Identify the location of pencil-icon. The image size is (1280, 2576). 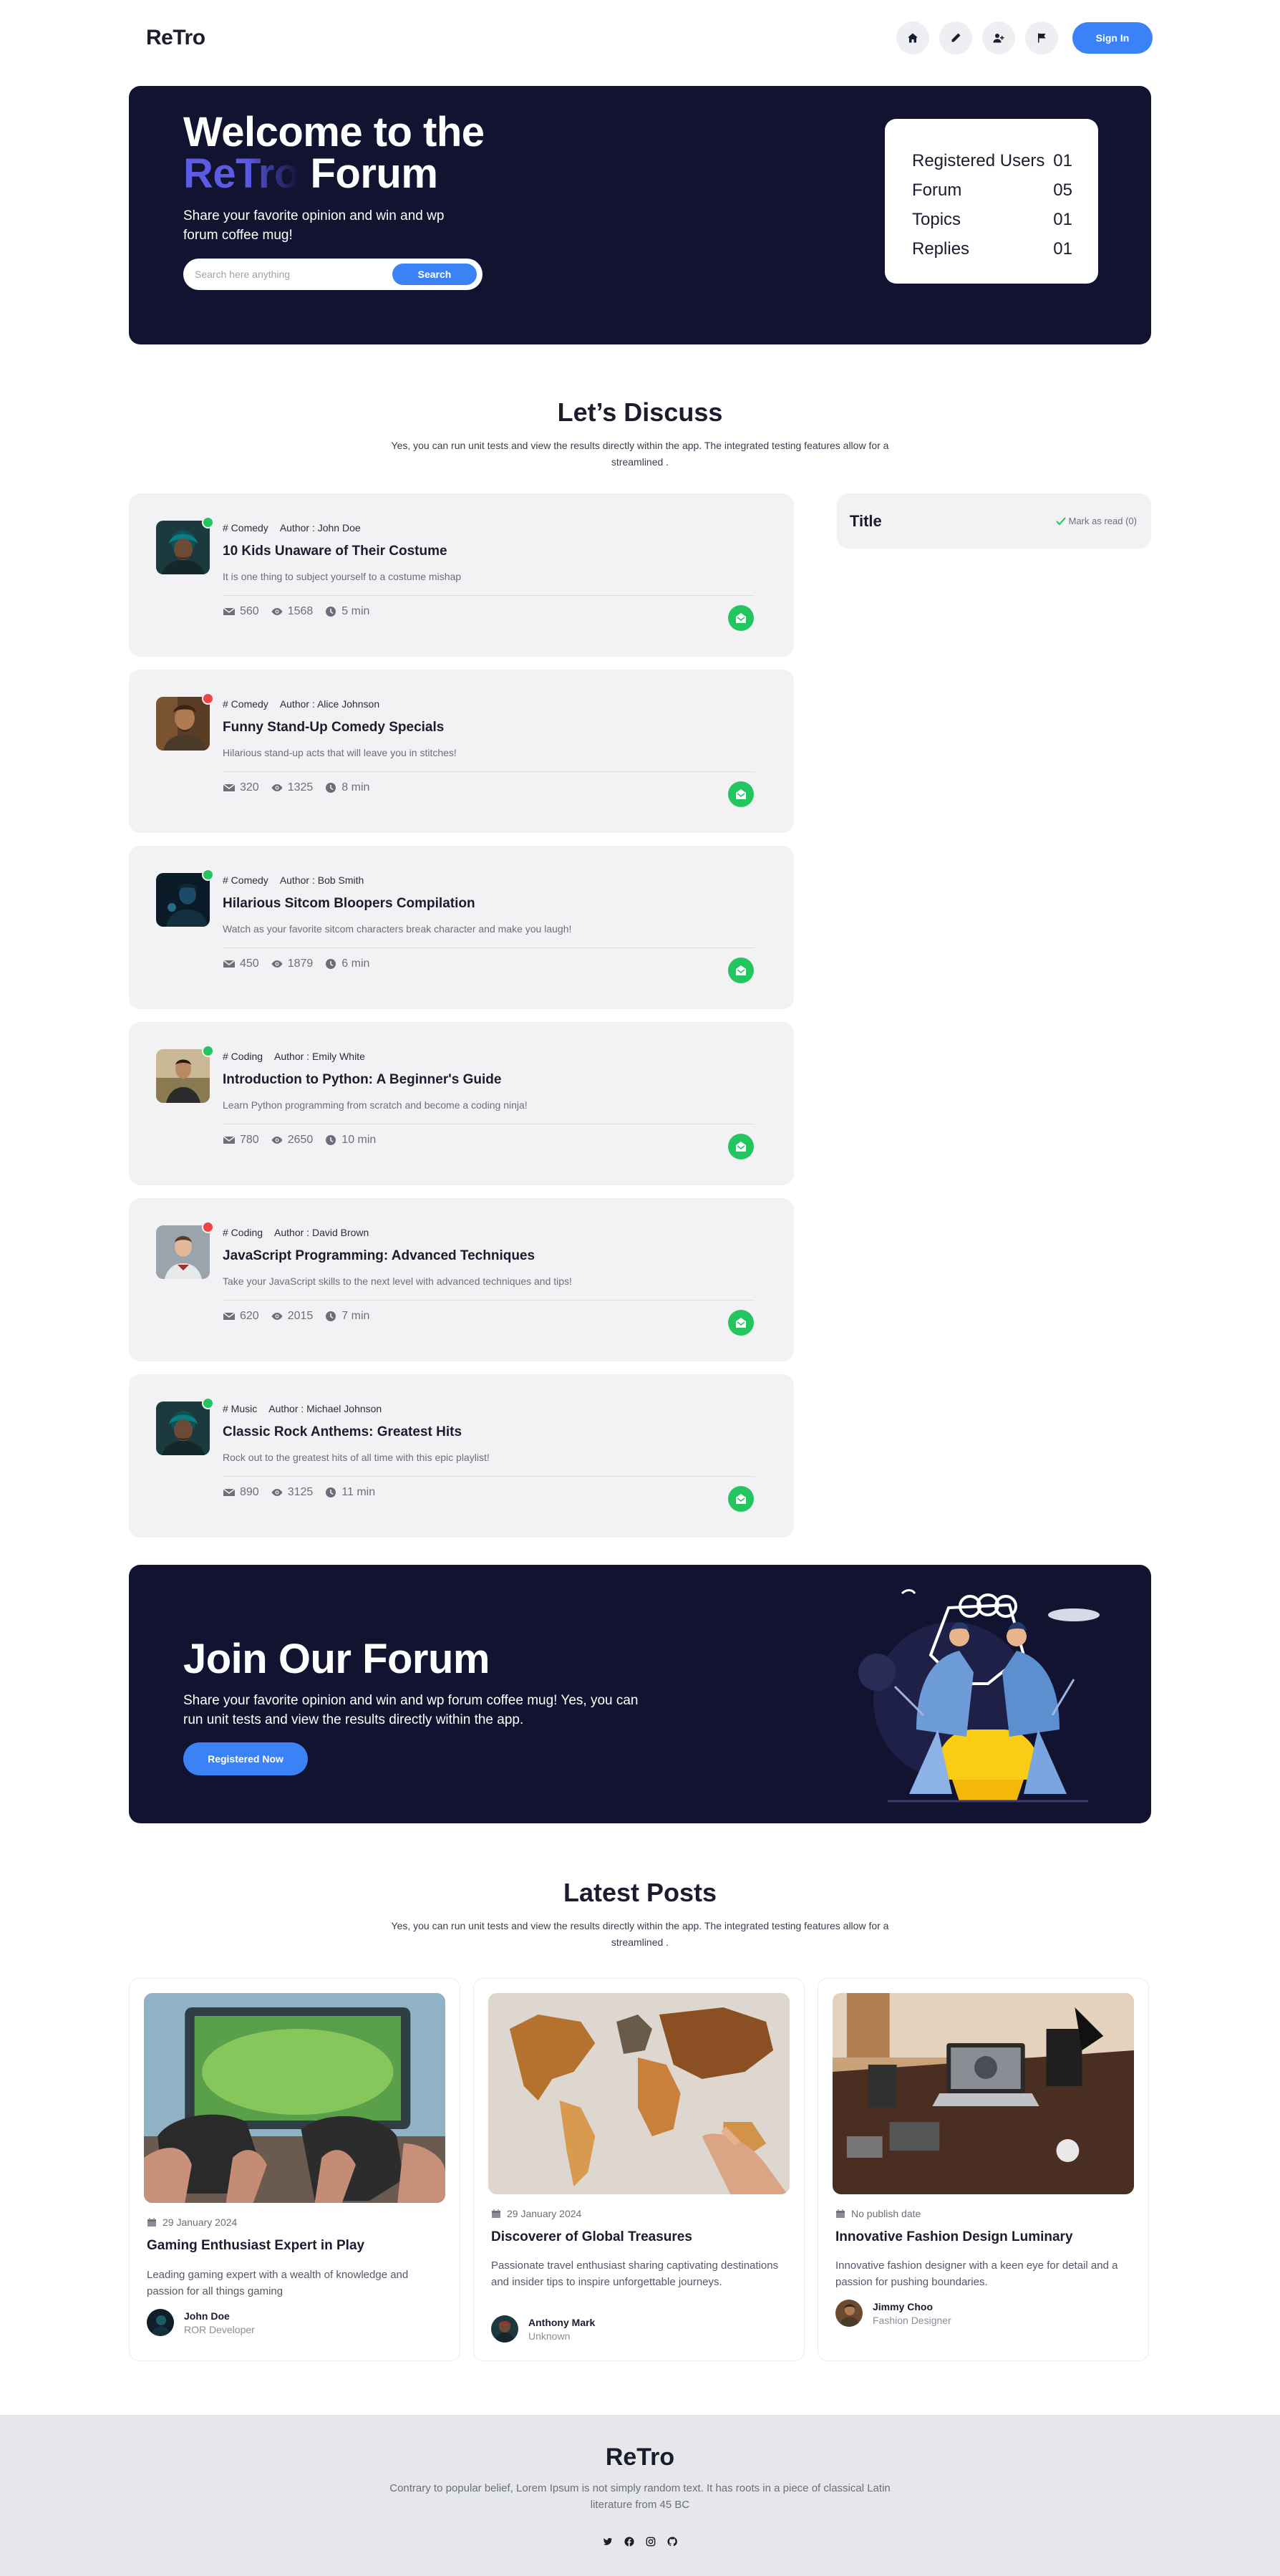
(956, 37).